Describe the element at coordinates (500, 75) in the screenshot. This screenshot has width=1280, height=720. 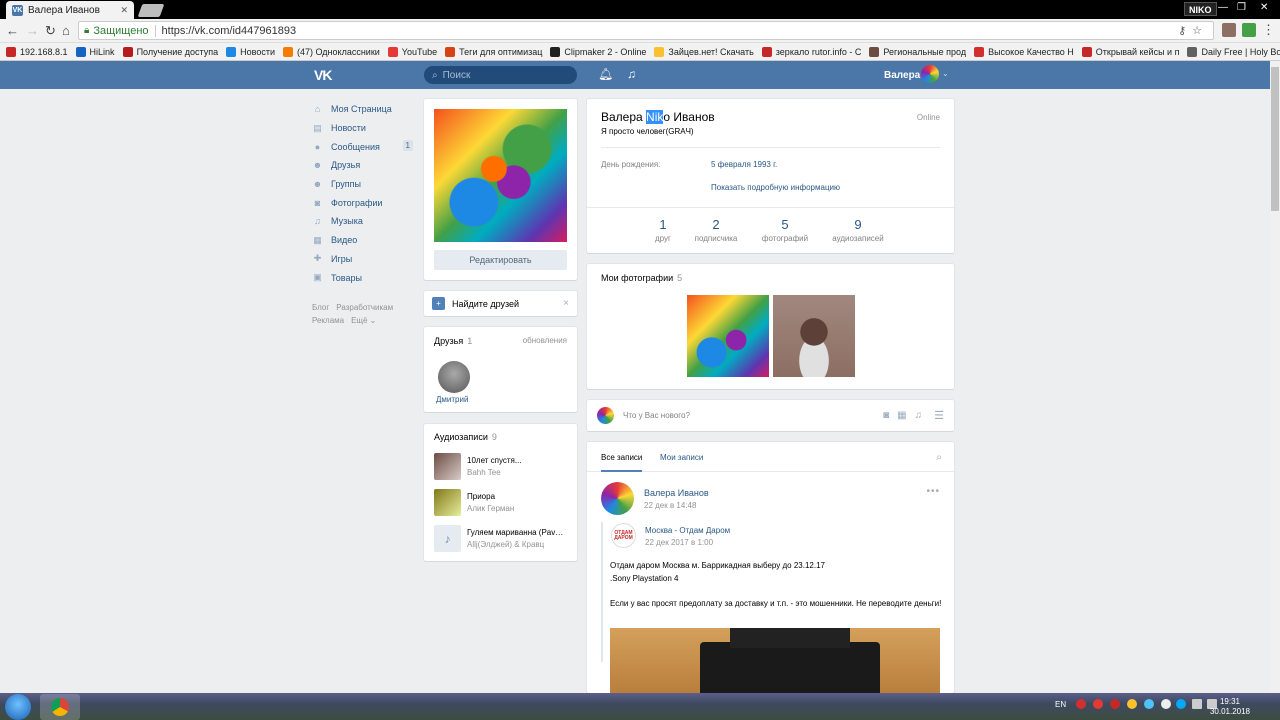
I see `search-input: ⌕ Поиск` at that location.